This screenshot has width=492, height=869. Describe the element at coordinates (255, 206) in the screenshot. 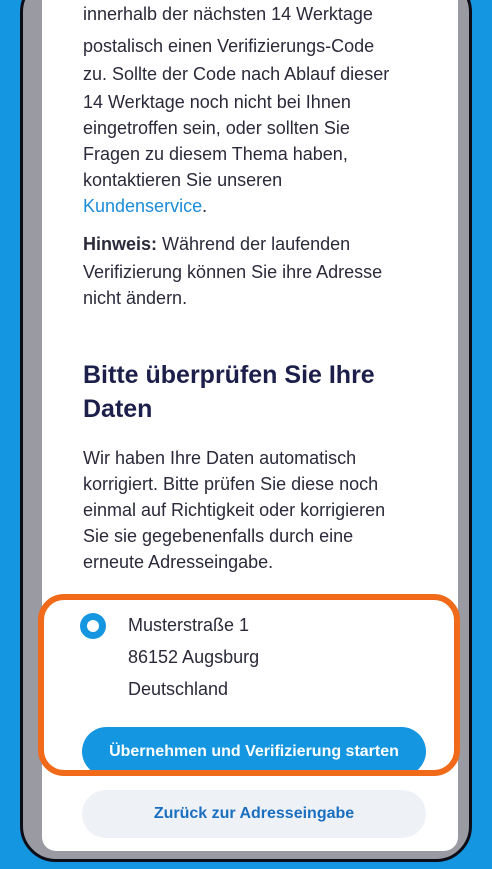

I see `info-line-8: Kundenservice.` at that location.